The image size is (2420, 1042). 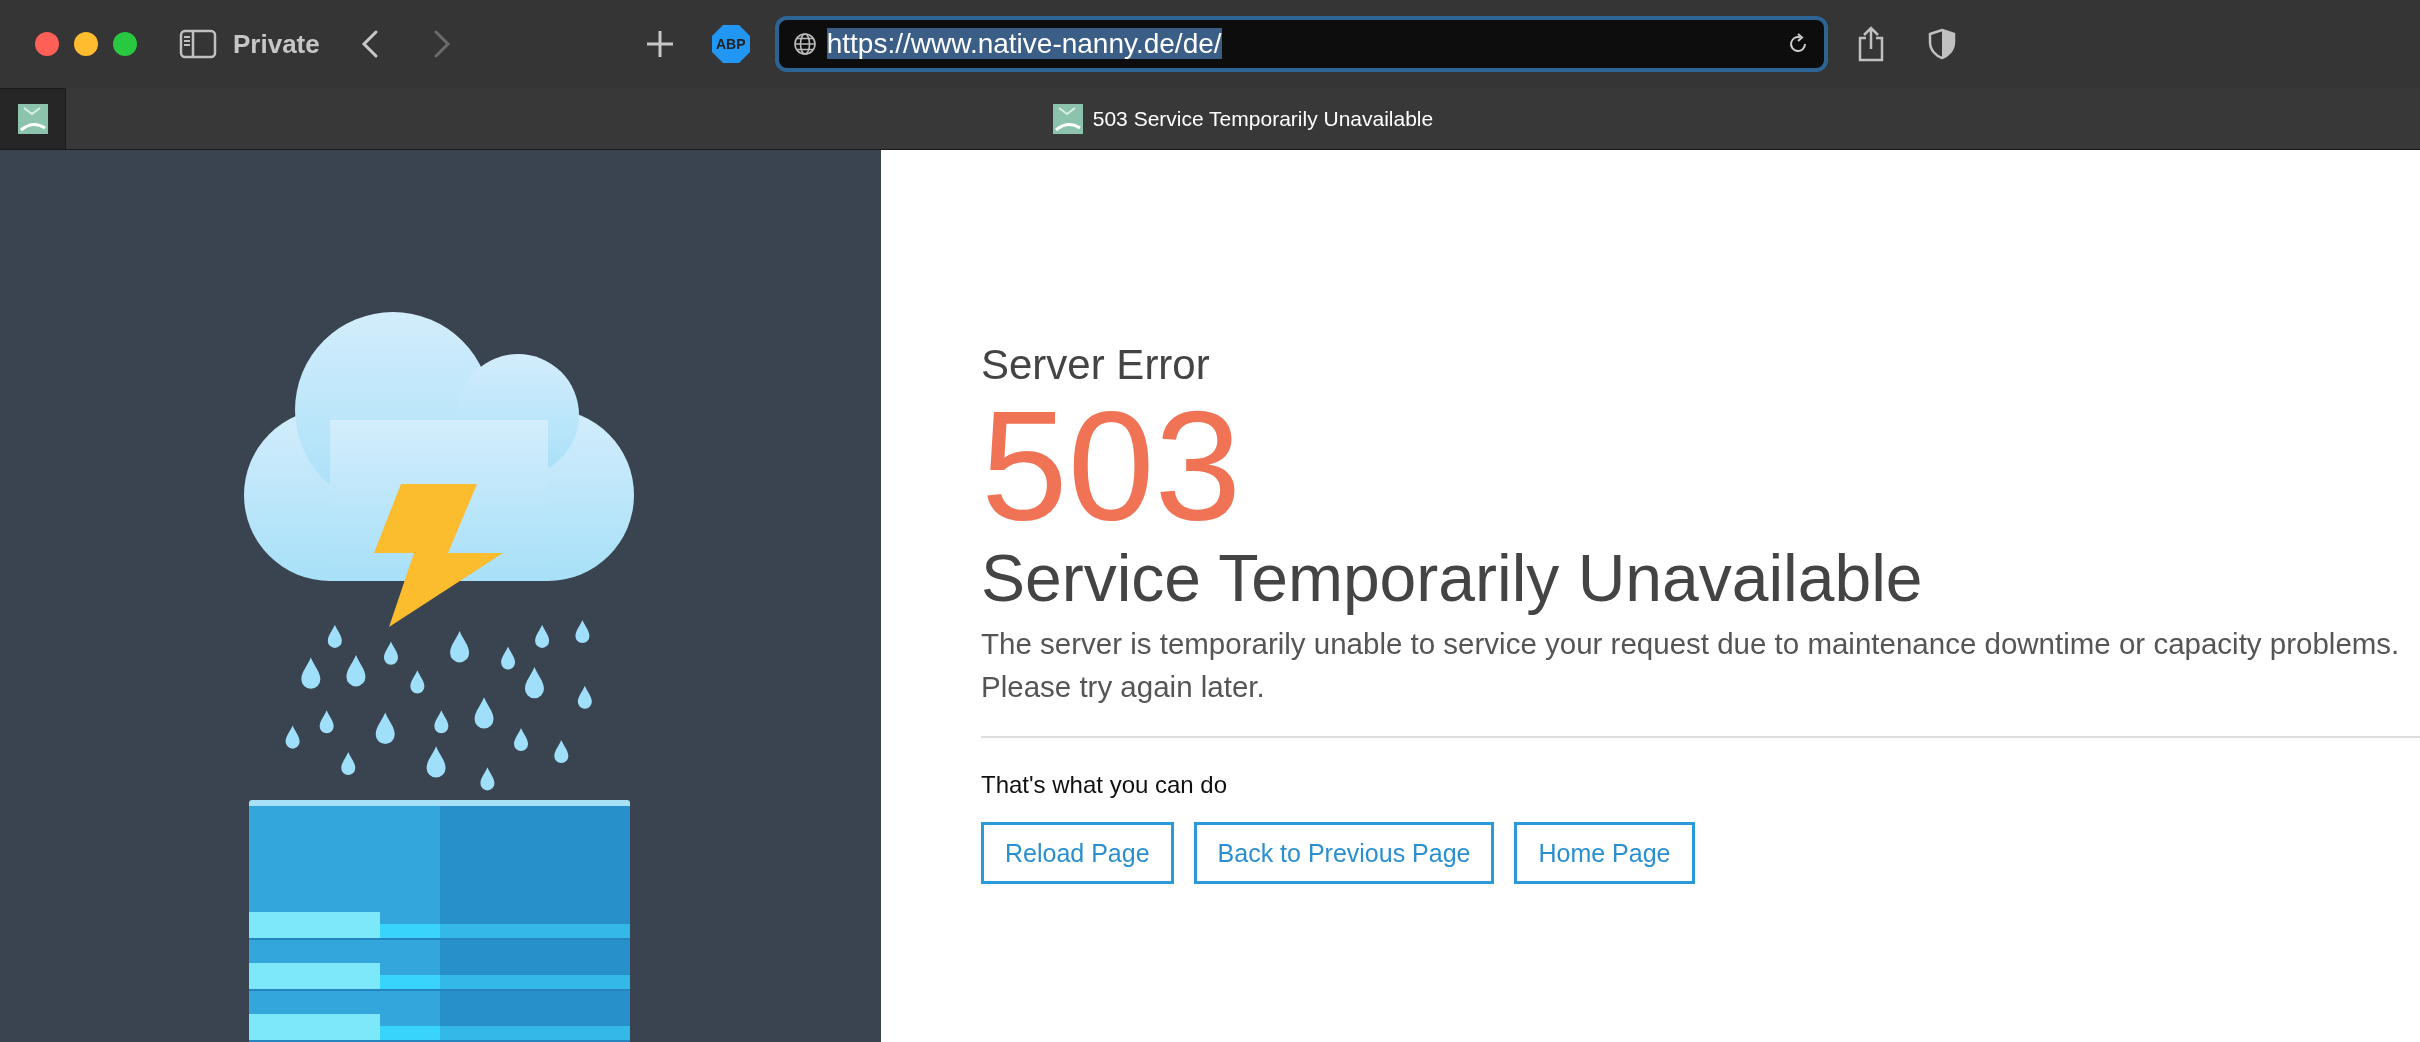 I want to click on tab-group-label: Private, so click(x=276, y=44).